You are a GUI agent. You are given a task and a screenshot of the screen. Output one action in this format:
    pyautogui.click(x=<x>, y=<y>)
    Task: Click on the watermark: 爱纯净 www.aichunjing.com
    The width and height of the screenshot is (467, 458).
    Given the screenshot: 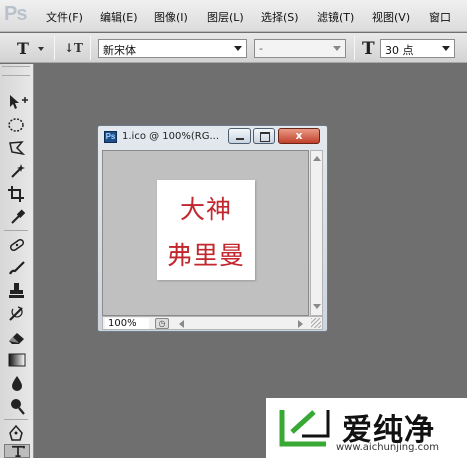 What is the action you would take?
    pyautogui.click(x=366, y=428)
    